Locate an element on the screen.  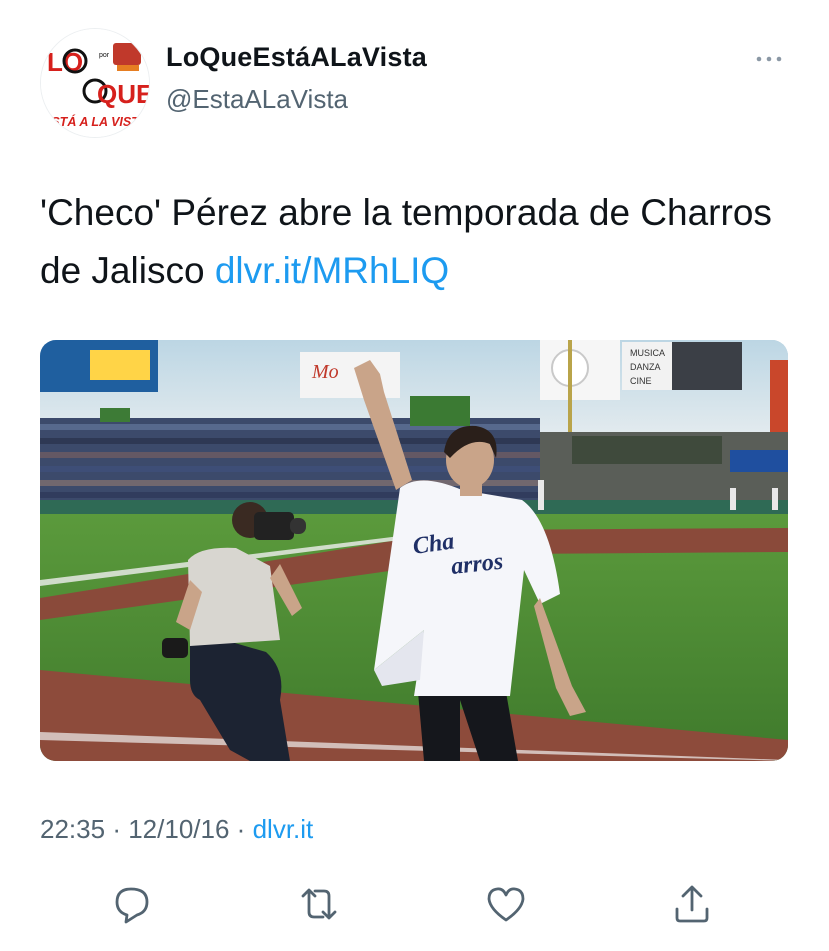
share-icon is located at coordinates (692, 904).